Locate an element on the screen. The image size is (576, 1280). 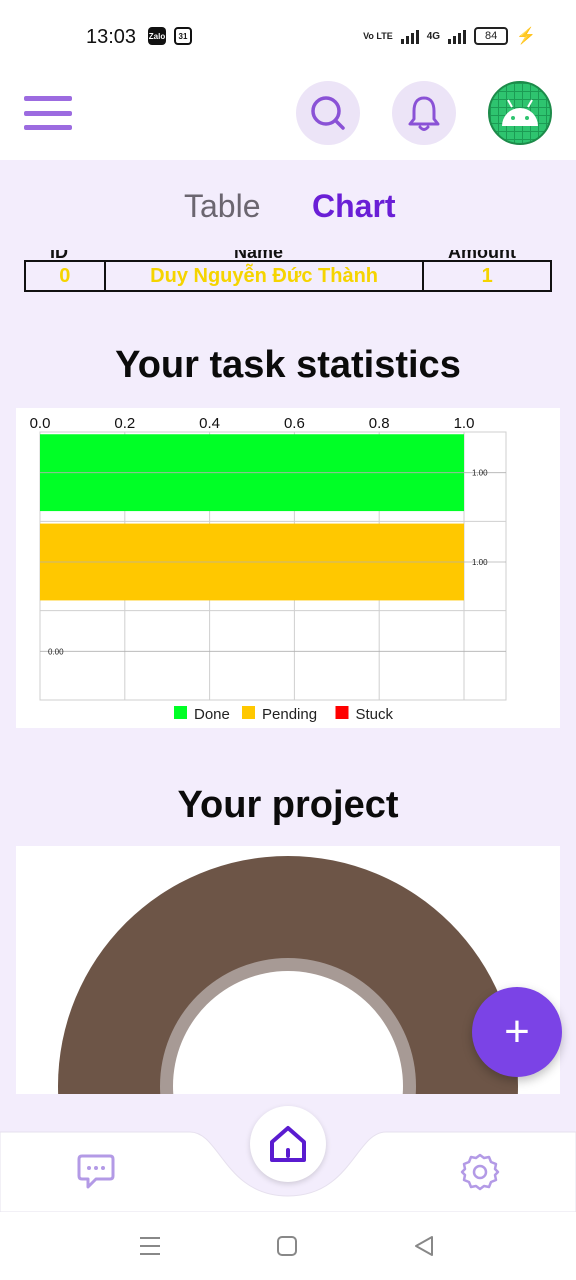
cell-amount: 1 is located at coordinates (487, 275).